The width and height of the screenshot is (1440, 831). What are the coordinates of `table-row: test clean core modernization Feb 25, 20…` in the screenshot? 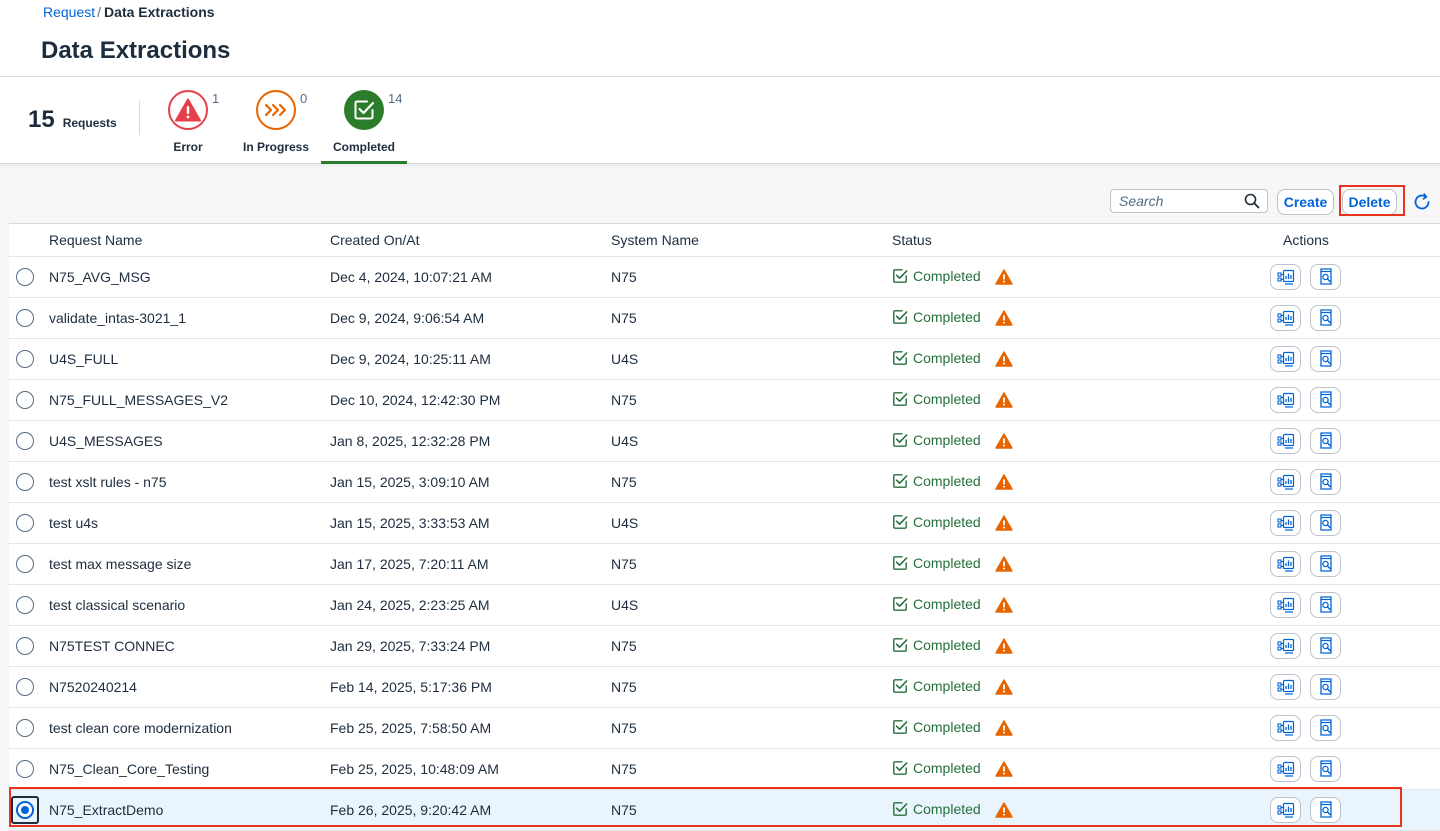 It's located at (724, 728).